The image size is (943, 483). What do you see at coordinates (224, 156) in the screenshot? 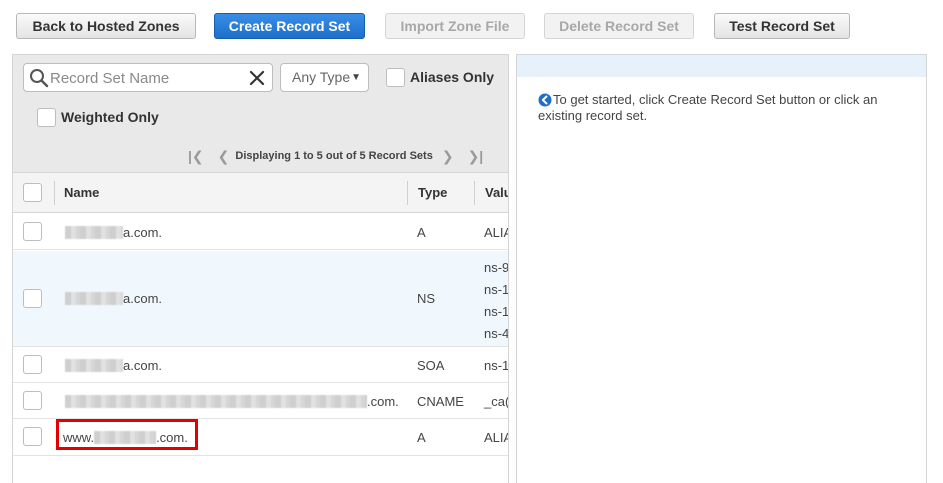
I see `previous-page-icon: ❮` at bounding box center [224, 156].